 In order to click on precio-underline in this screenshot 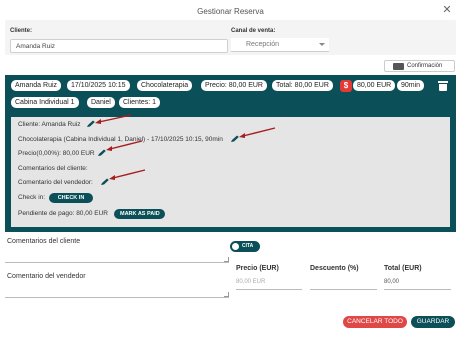, I will do `click(269, 289)`.